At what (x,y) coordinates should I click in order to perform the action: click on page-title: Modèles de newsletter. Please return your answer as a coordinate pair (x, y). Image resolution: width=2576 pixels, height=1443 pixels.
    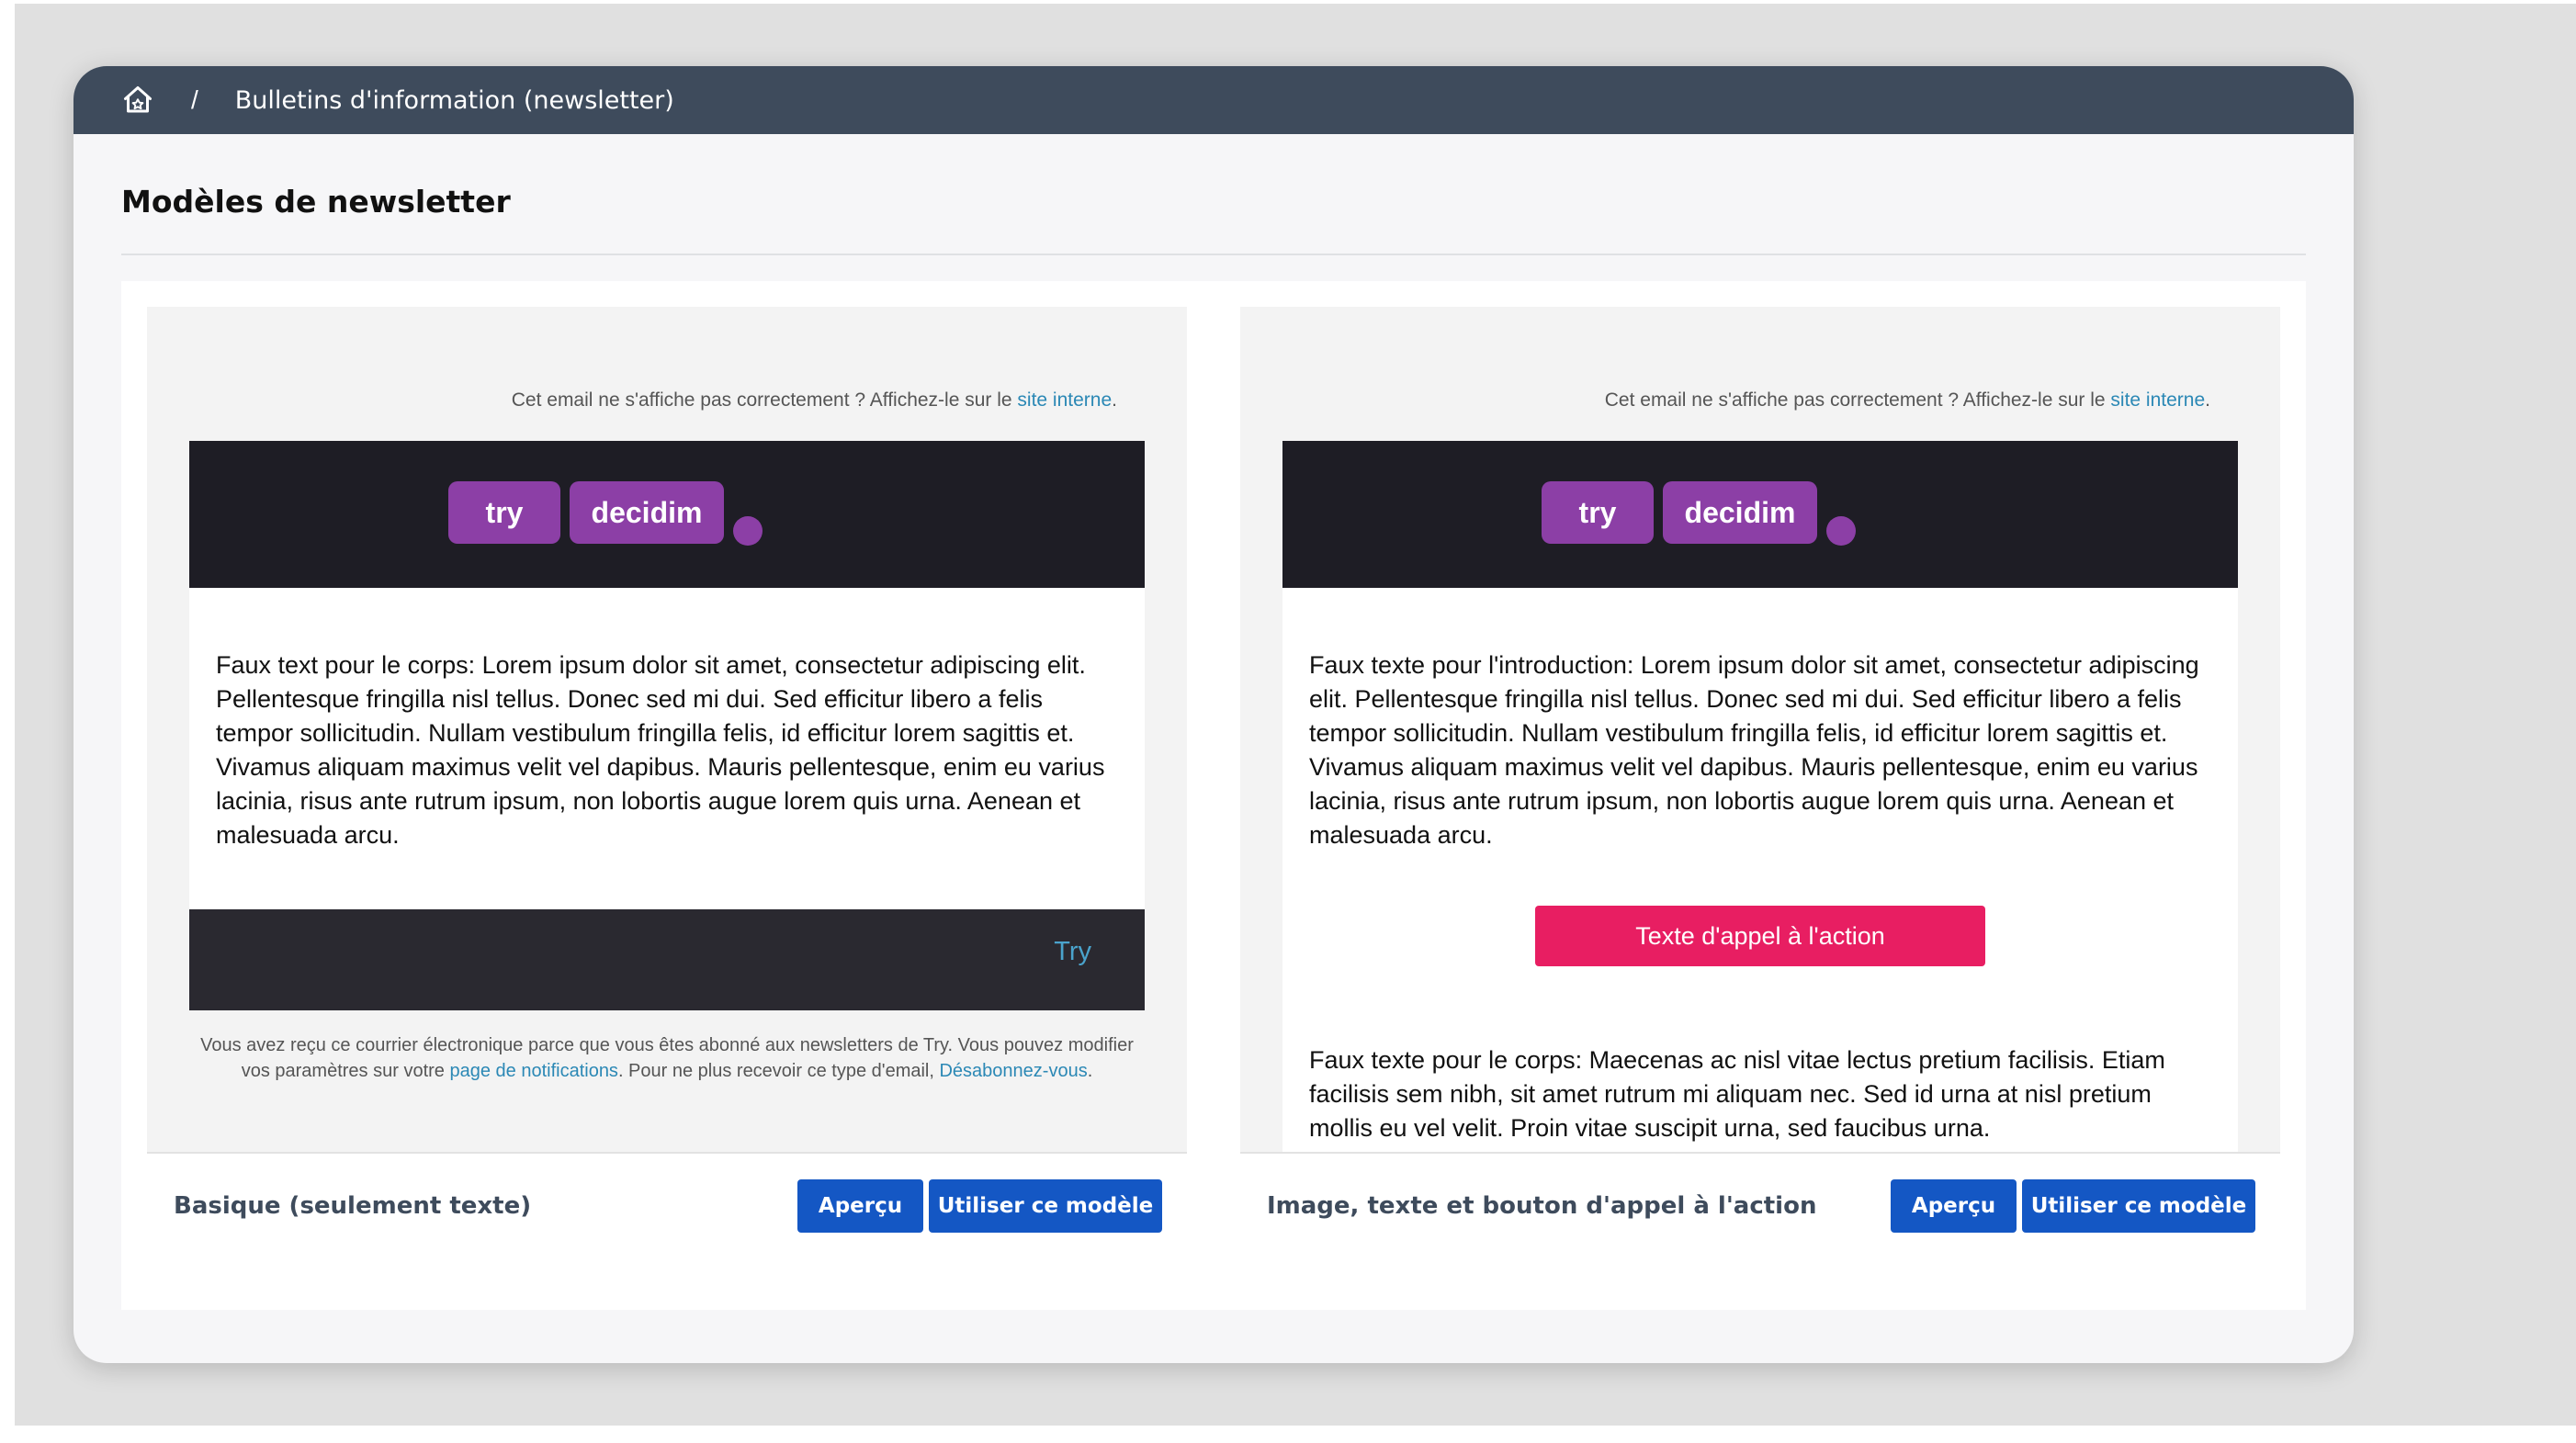
    Looking at the image, I should click on (316, 202).